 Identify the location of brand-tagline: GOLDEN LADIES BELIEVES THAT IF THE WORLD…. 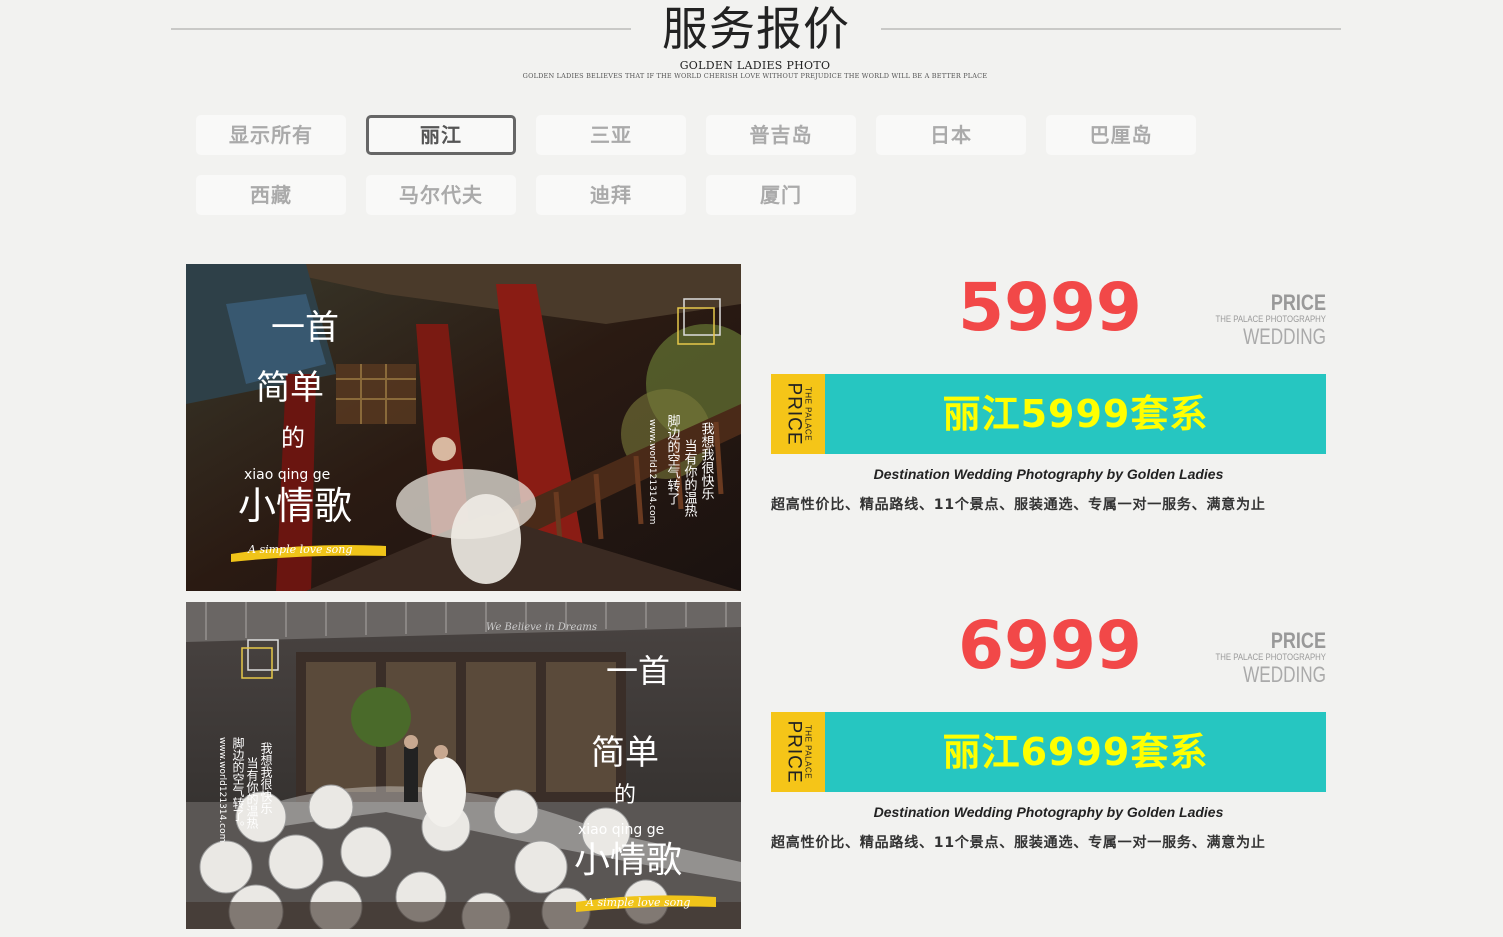
(755, 76).